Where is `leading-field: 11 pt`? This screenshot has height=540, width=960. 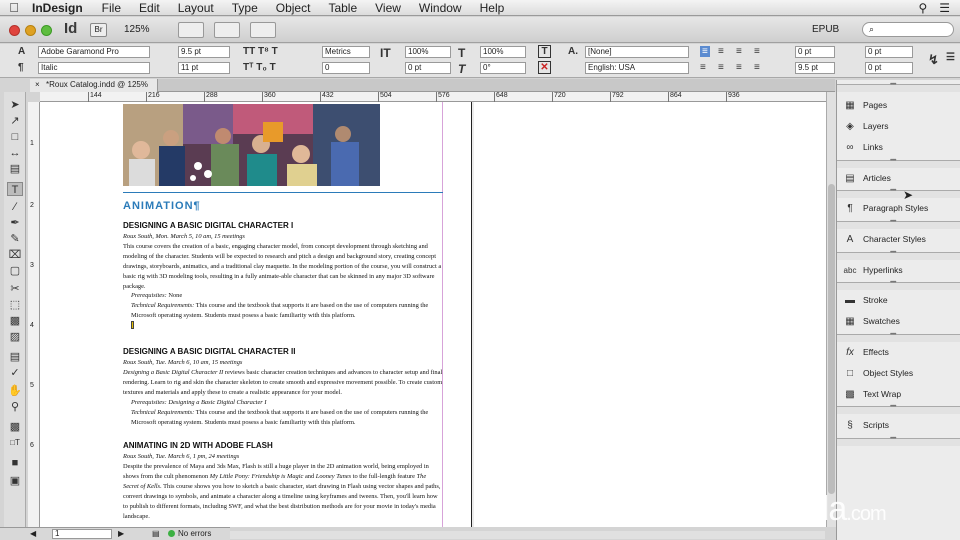
leading-field: 11 pt is located at coordinates (204, 68).